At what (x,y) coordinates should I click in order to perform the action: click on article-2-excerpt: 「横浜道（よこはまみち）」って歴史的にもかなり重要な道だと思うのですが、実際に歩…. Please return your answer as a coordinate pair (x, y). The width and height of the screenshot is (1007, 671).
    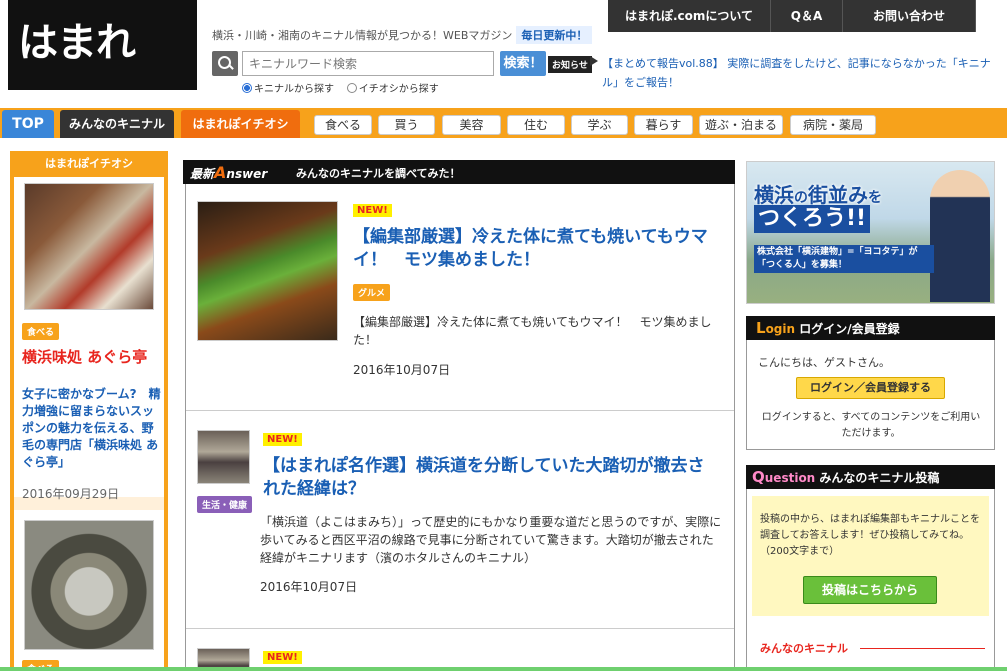
    Looking at the image, I should click on (491, 540).